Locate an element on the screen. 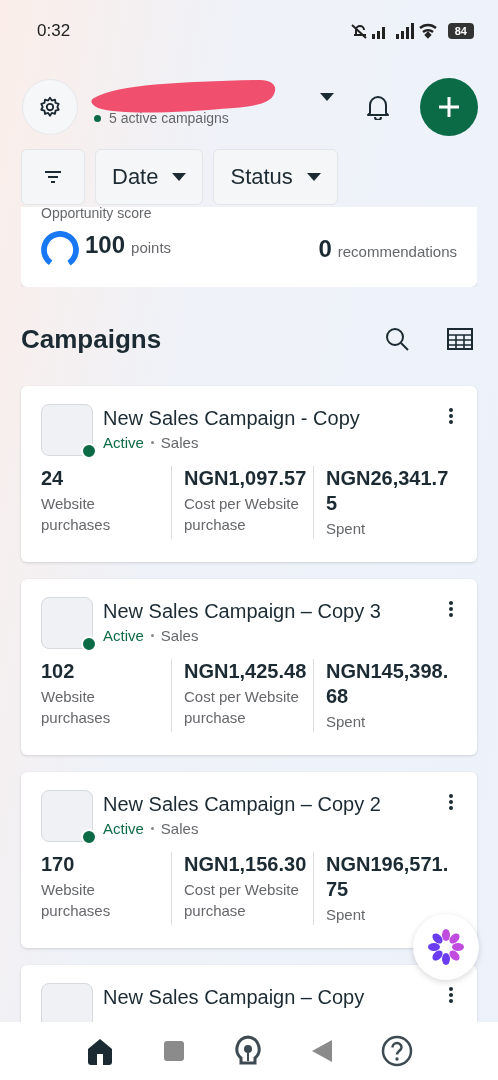 This screenshot has height=1080, width=498. battery-indicator: 84 is located at coordinates (460, 31).